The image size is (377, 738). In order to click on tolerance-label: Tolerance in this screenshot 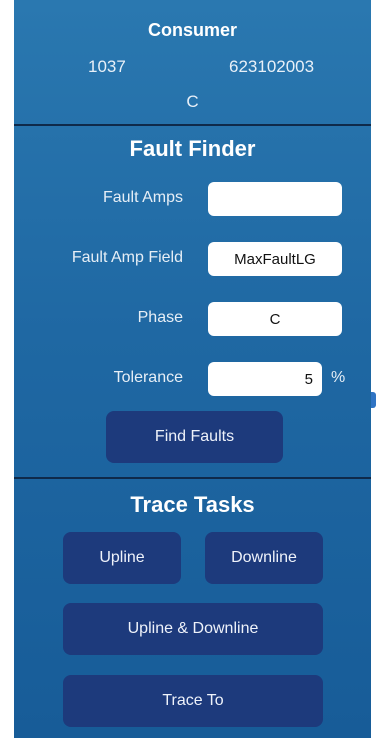, I will do `click(148, 377)`.